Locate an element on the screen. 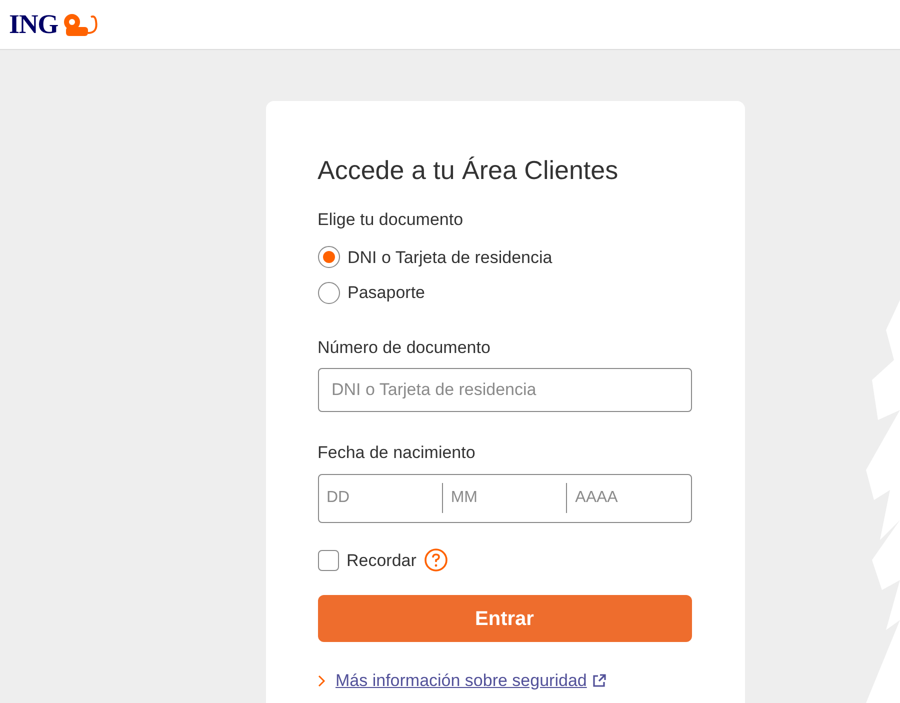  security-link: Más información sobre seguridad is located at coordinates (461, 681).